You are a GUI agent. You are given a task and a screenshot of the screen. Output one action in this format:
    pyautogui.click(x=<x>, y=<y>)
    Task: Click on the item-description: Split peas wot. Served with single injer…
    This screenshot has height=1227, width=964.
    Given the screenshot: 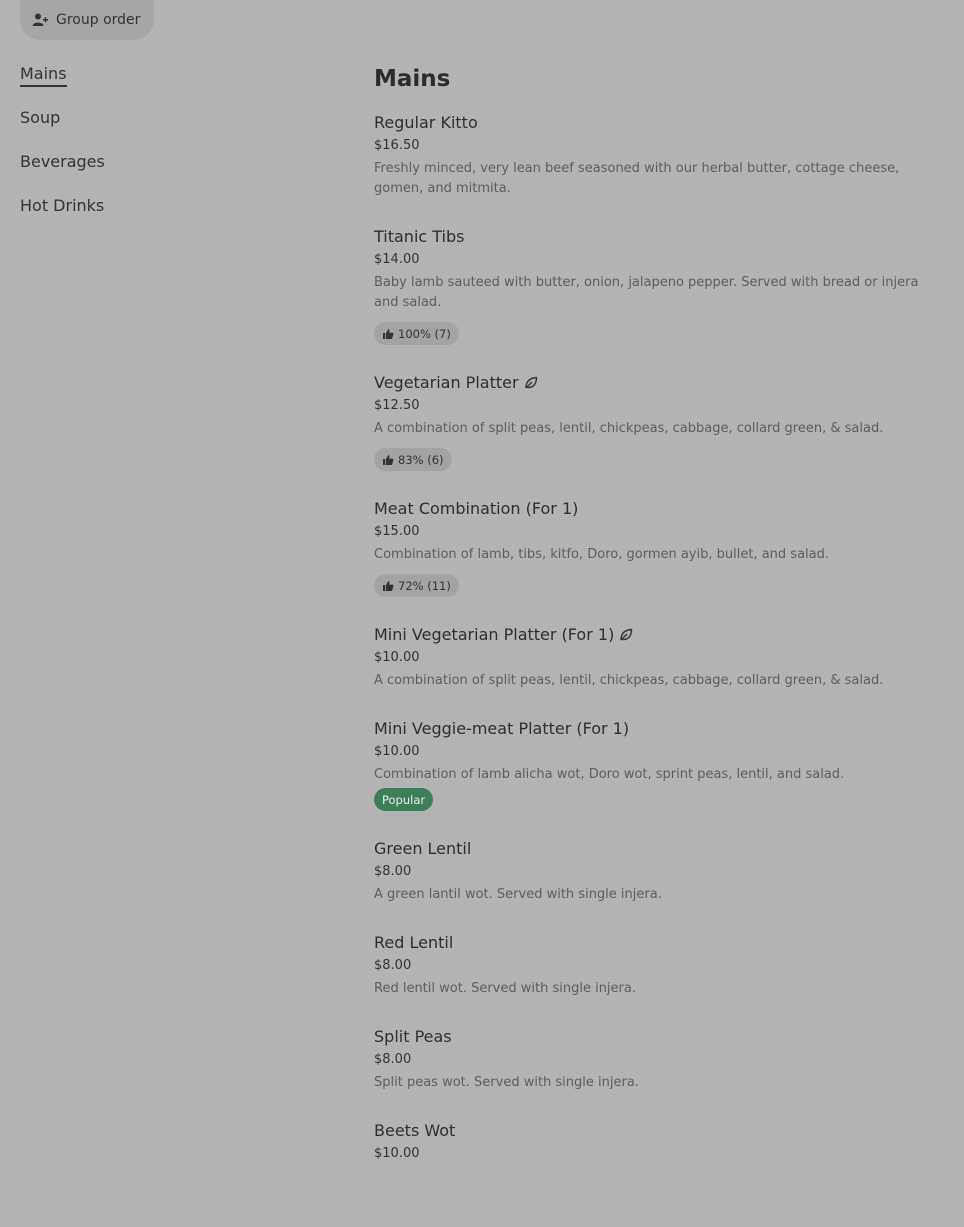 What is the action you would take?
    pyautogui.click(x=506, y=1082)
    